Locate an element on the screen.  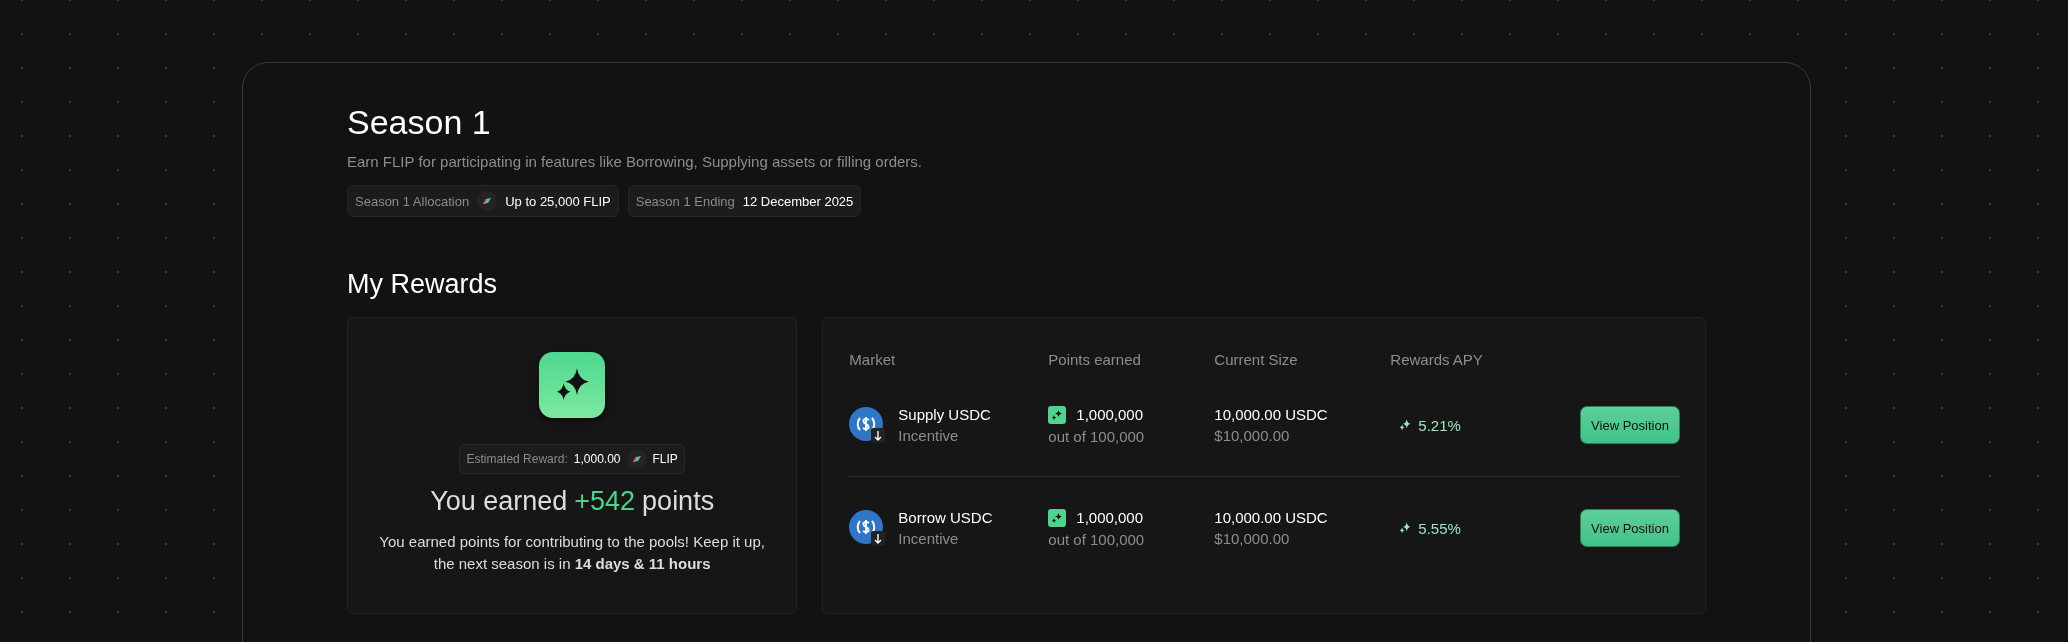
column-header: Points earned is located at coordinates (1095, 359).